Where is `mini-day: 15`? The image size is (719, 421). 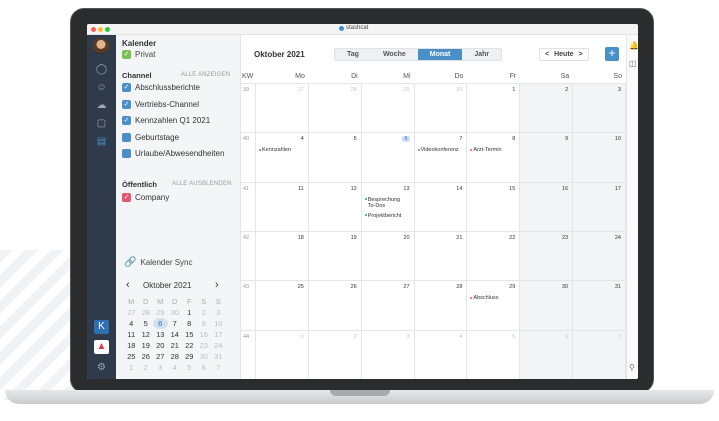 mini-day: 15 is located at coordinates (189, 334).